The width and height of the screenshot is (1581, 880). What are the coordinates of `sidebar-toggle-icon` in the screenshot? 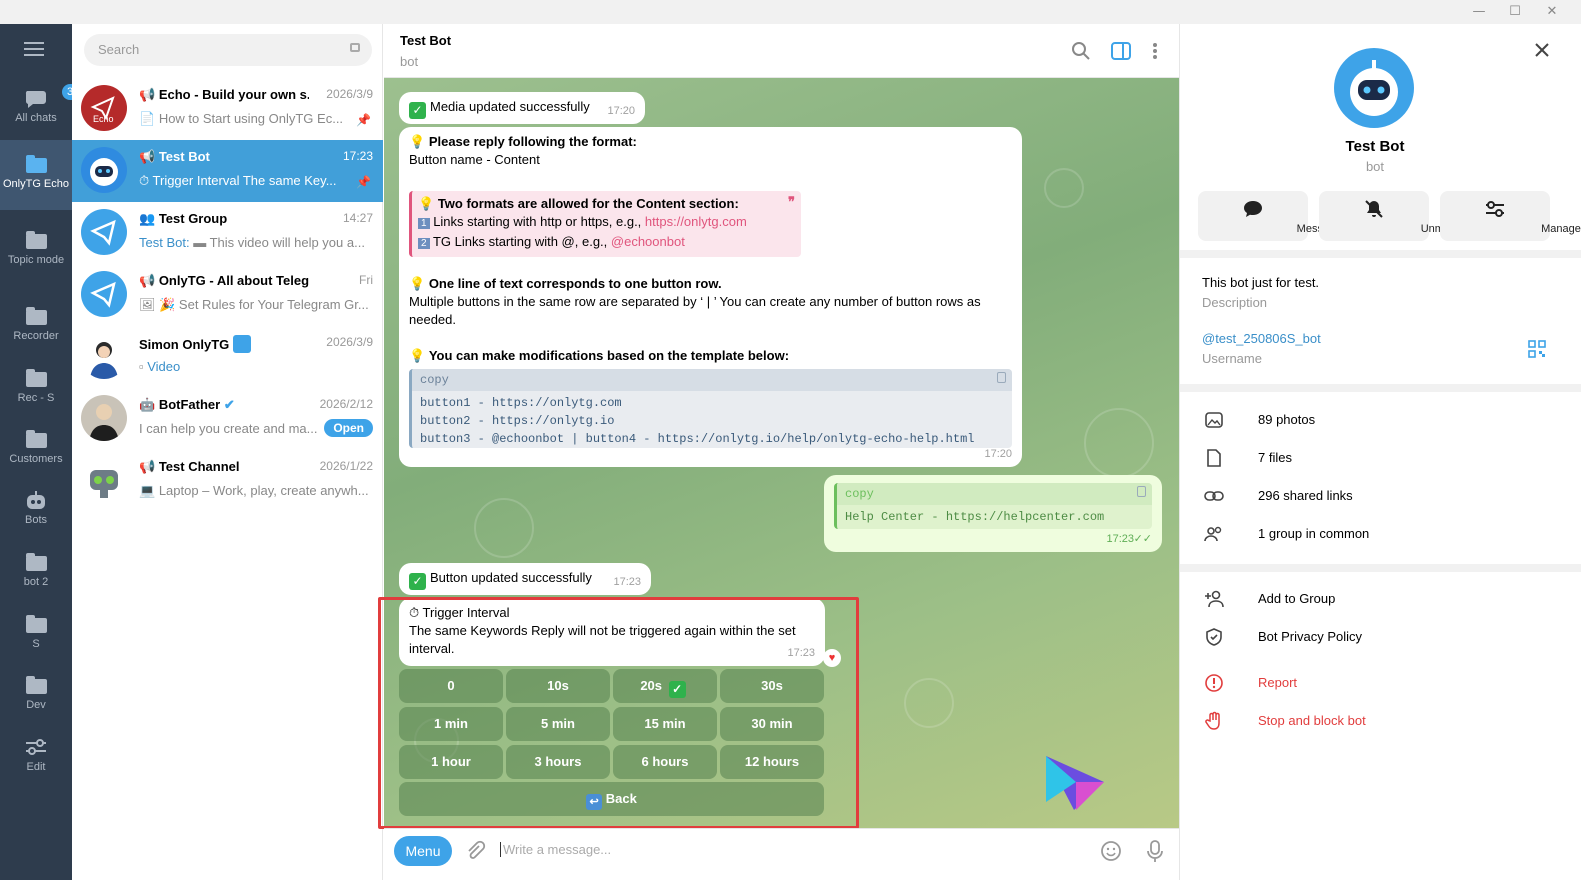 It's located at (1121, 51).